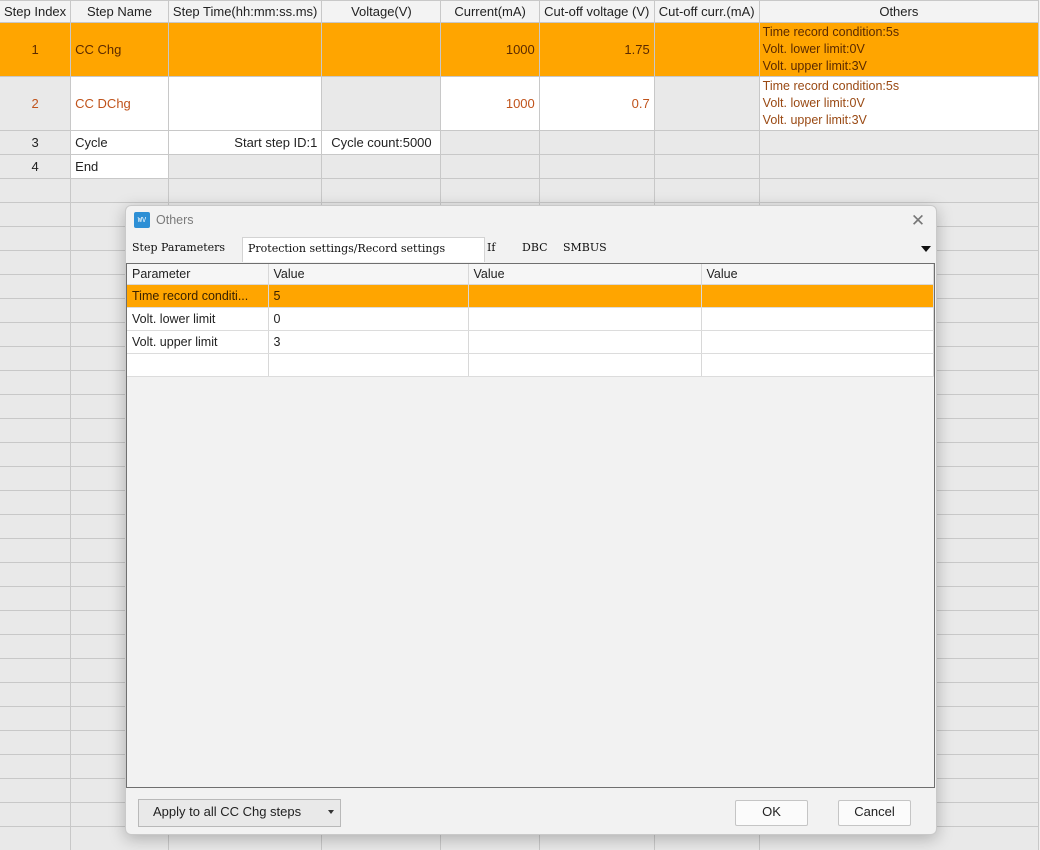  What do you see at coordinates (381, 11) in the screenshot?
I see `header-voltage: Voltage(V)` at bounding box center [381, 11].